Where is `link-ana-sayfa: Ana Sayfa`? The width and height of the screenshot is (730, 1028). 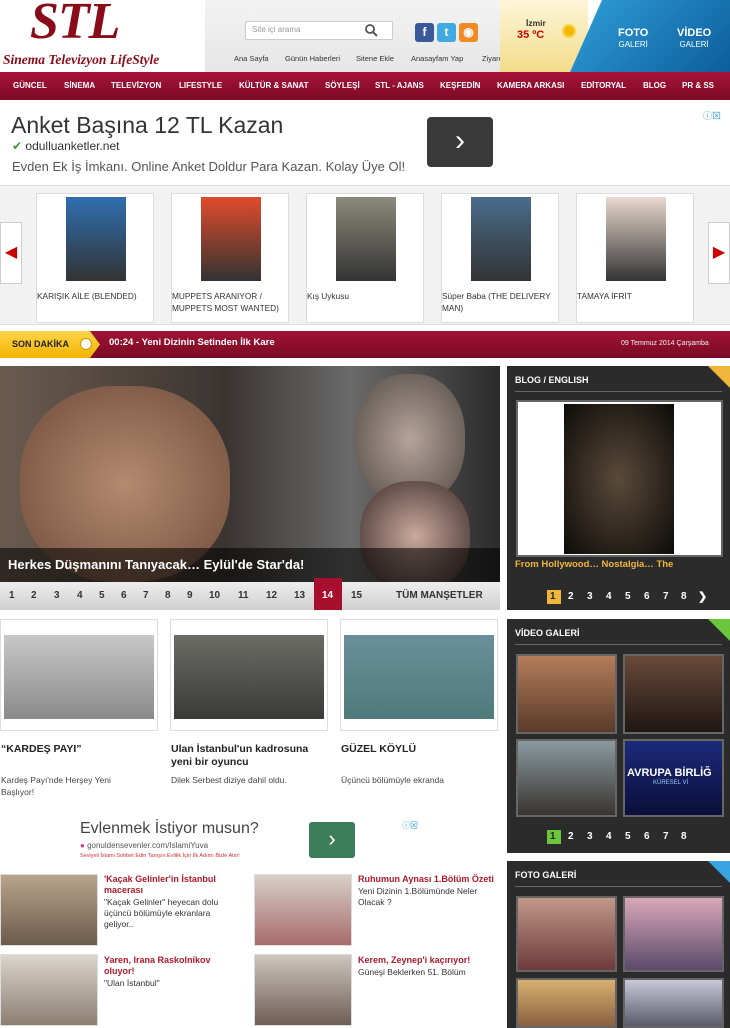
link-ana-sayfa: Ana Sayfa is located at coordinates (251, 58).